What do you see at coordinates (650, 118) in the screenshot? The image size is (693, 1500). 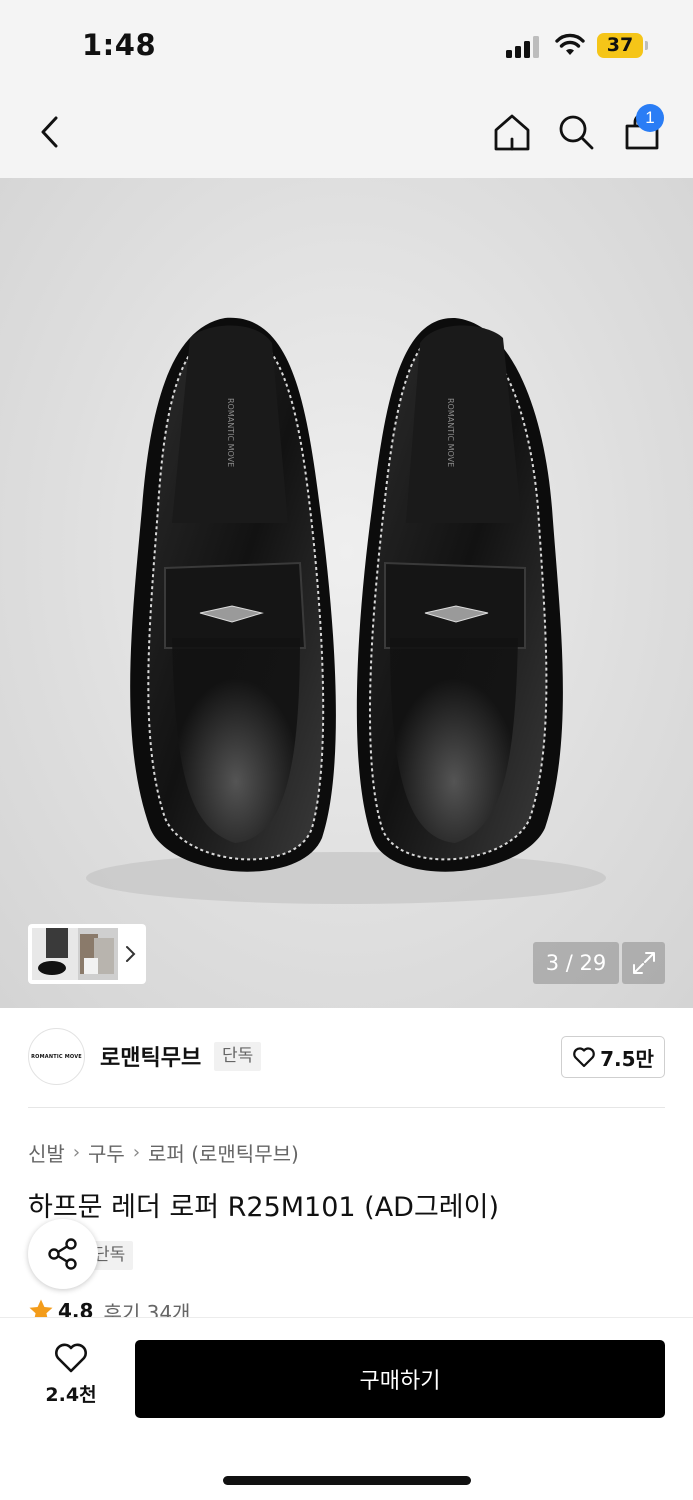 I see `cart-count-badge: 1` at bounding box center [650, 118].